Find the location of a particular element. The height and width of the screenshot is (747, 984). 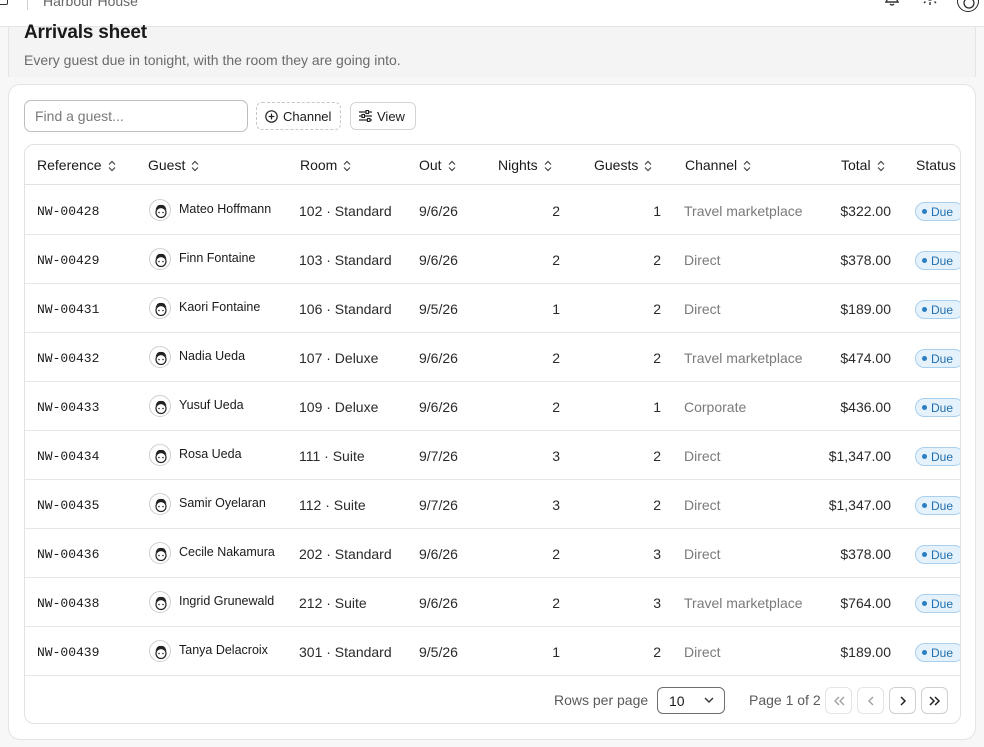

cell-reference: NW-00439 is located at coordinates (68, 652).